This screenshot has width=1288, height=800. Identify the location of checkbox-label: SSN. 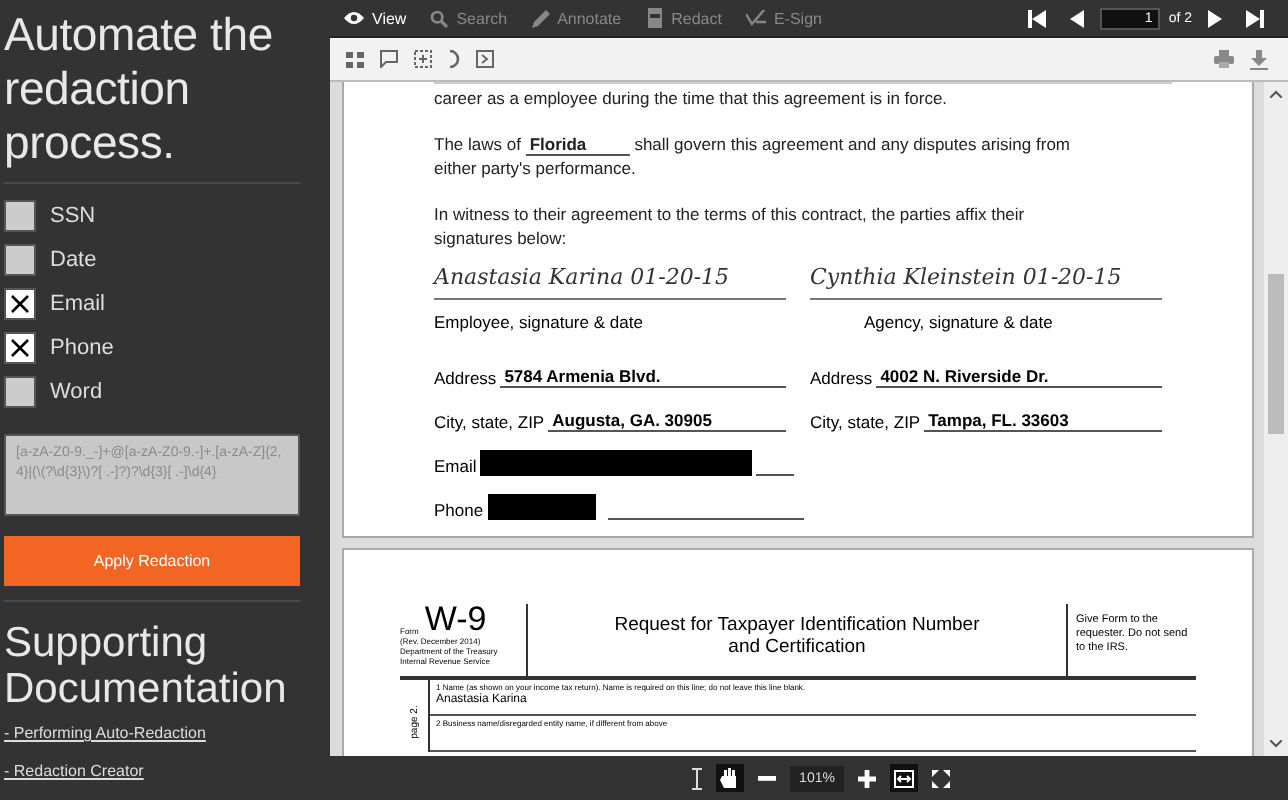
(73, 215).